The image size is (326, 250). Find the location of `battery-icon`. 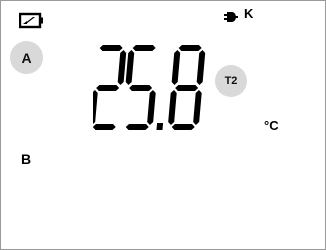

battery-icon is located at coordinates (31, 20).